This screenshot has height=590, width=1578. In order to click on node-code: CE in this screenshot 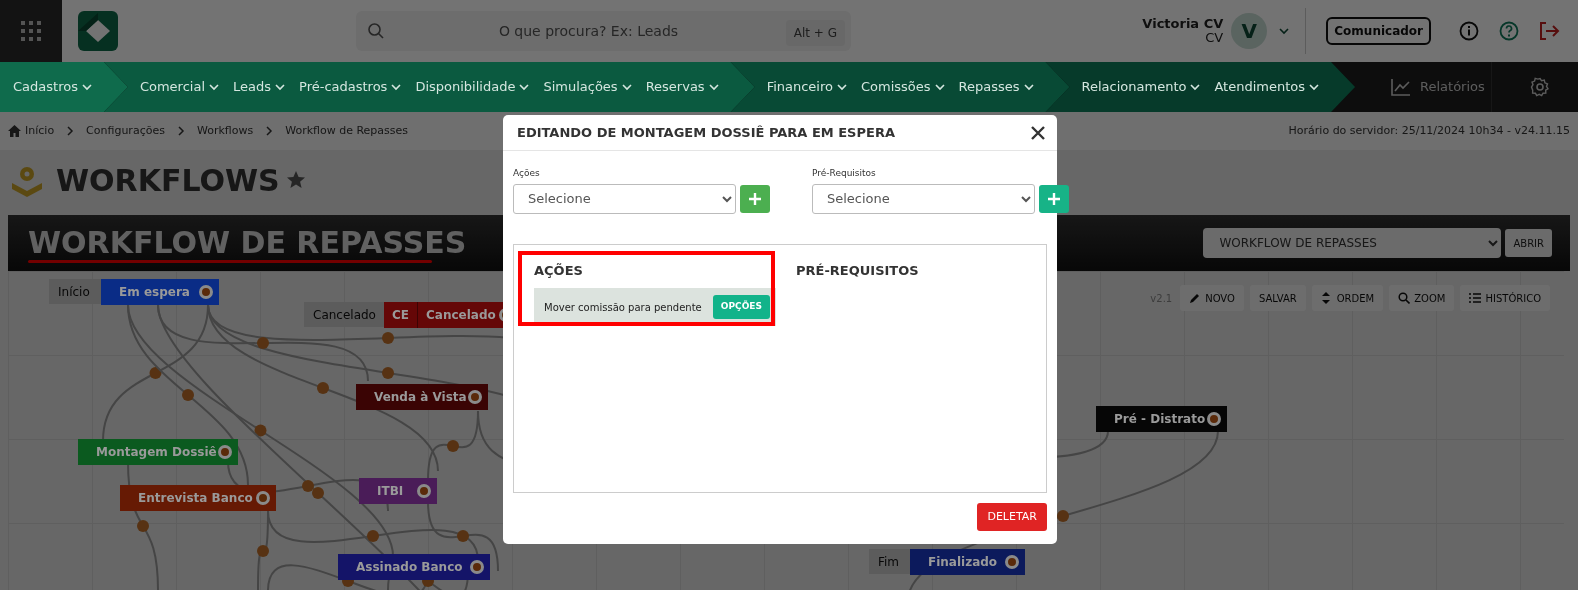, I will do `click(401, 315)`.